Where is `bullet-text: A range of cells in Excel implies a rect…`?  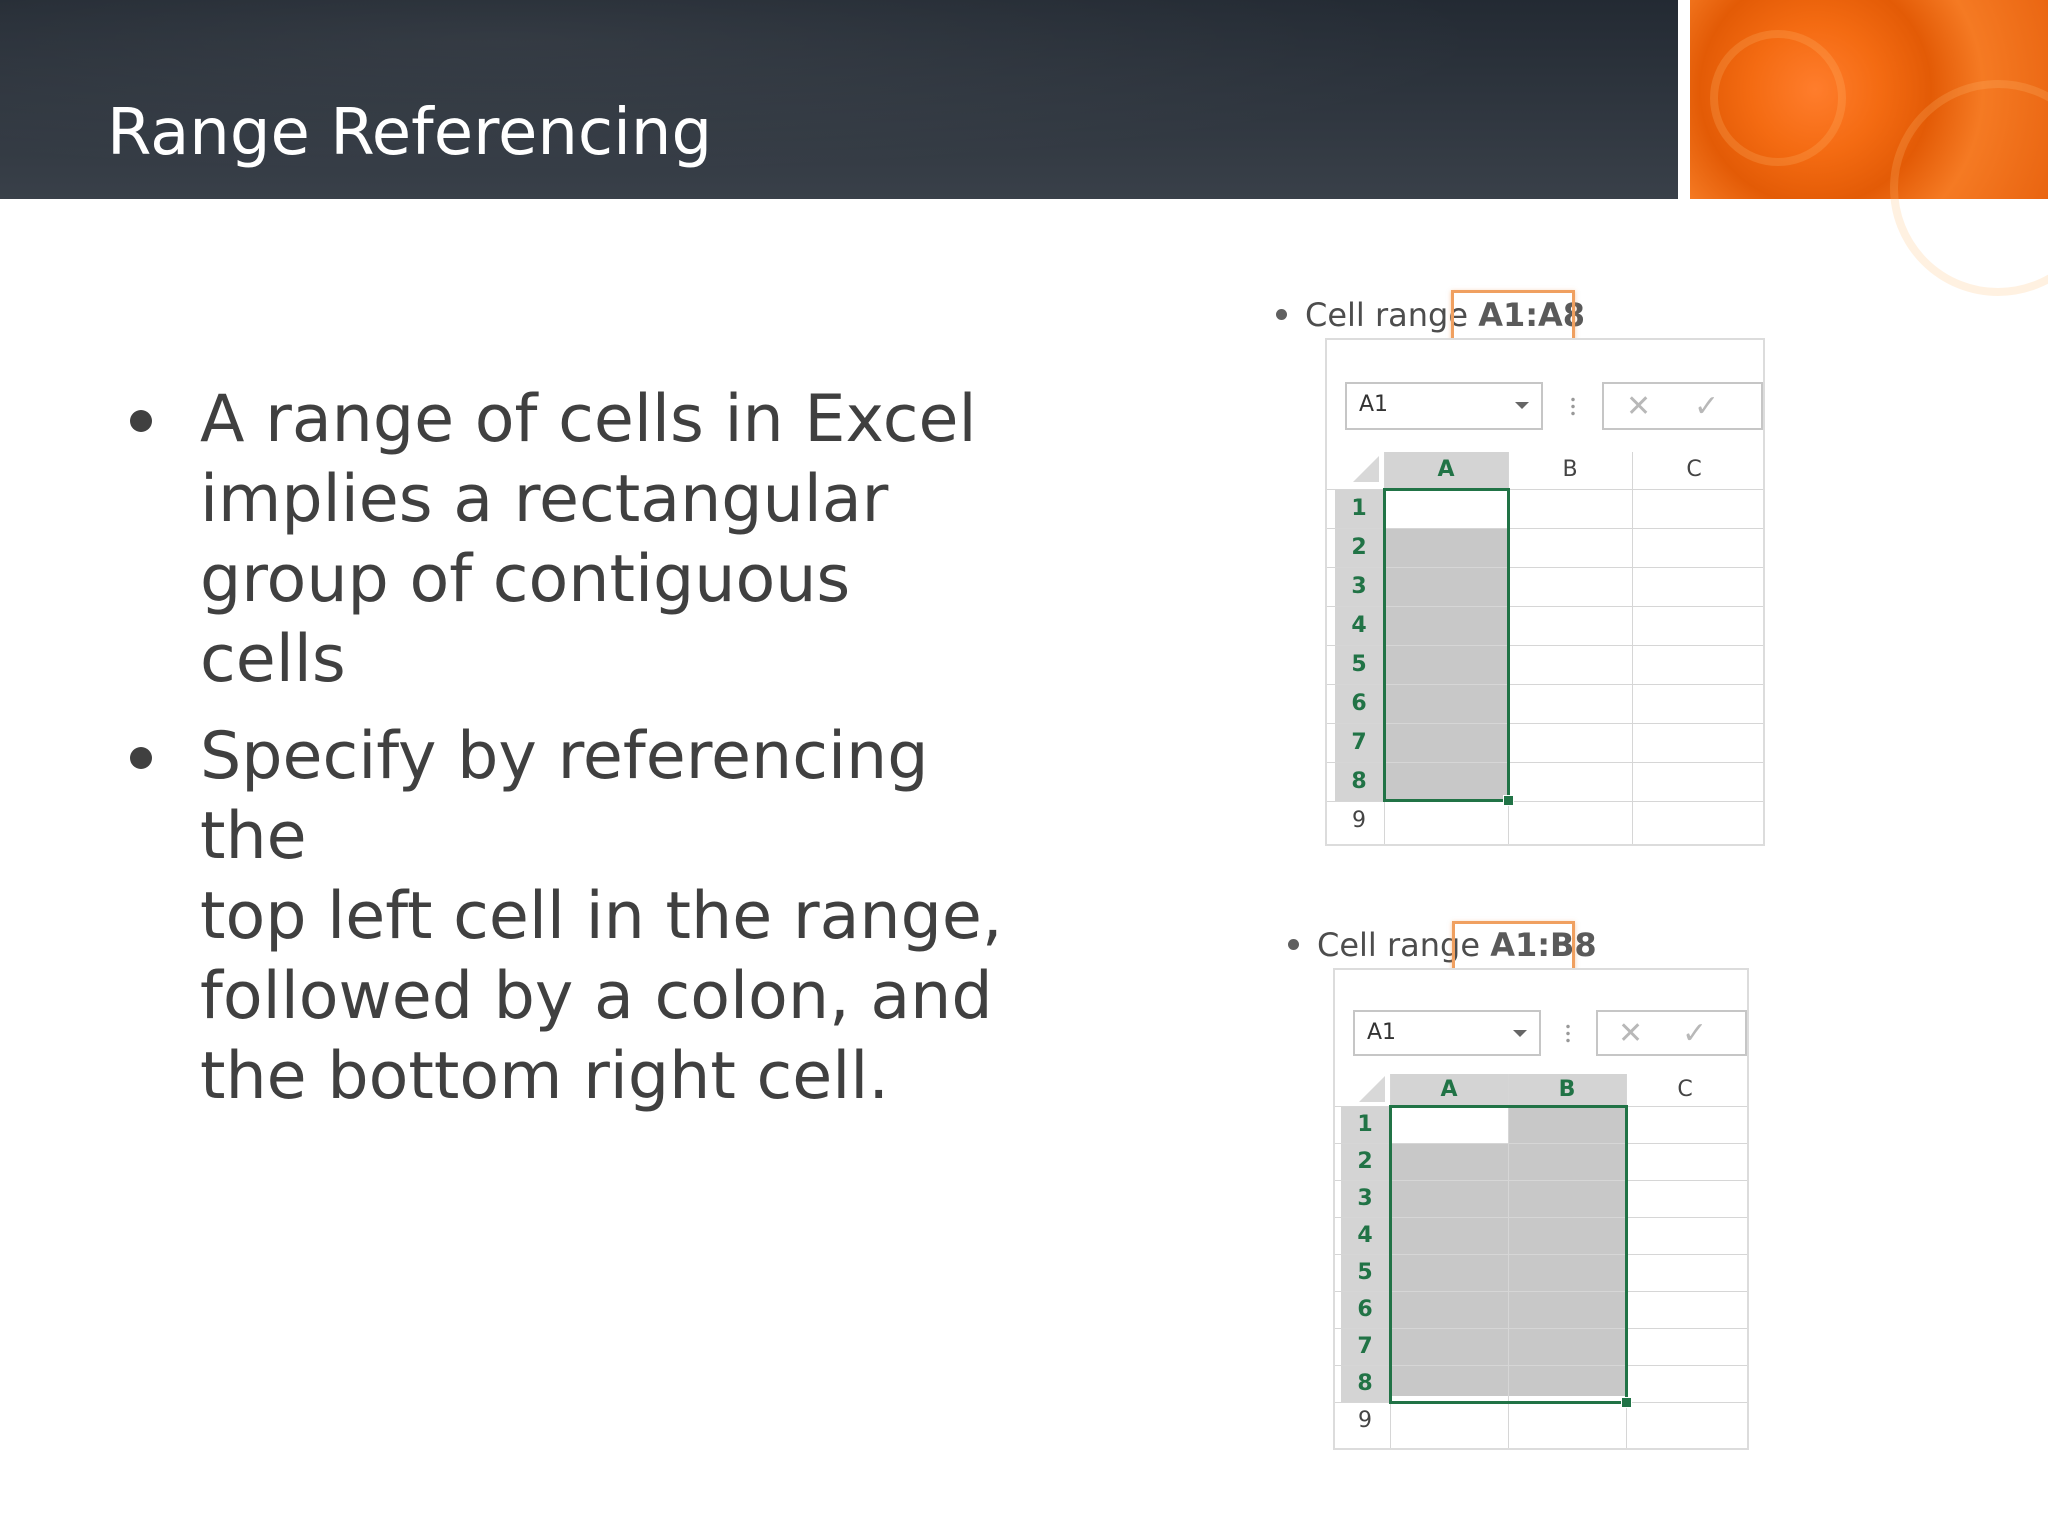 bullet-text: A range of cells in Excel implies a rect… is located at coordinates (588, 539).